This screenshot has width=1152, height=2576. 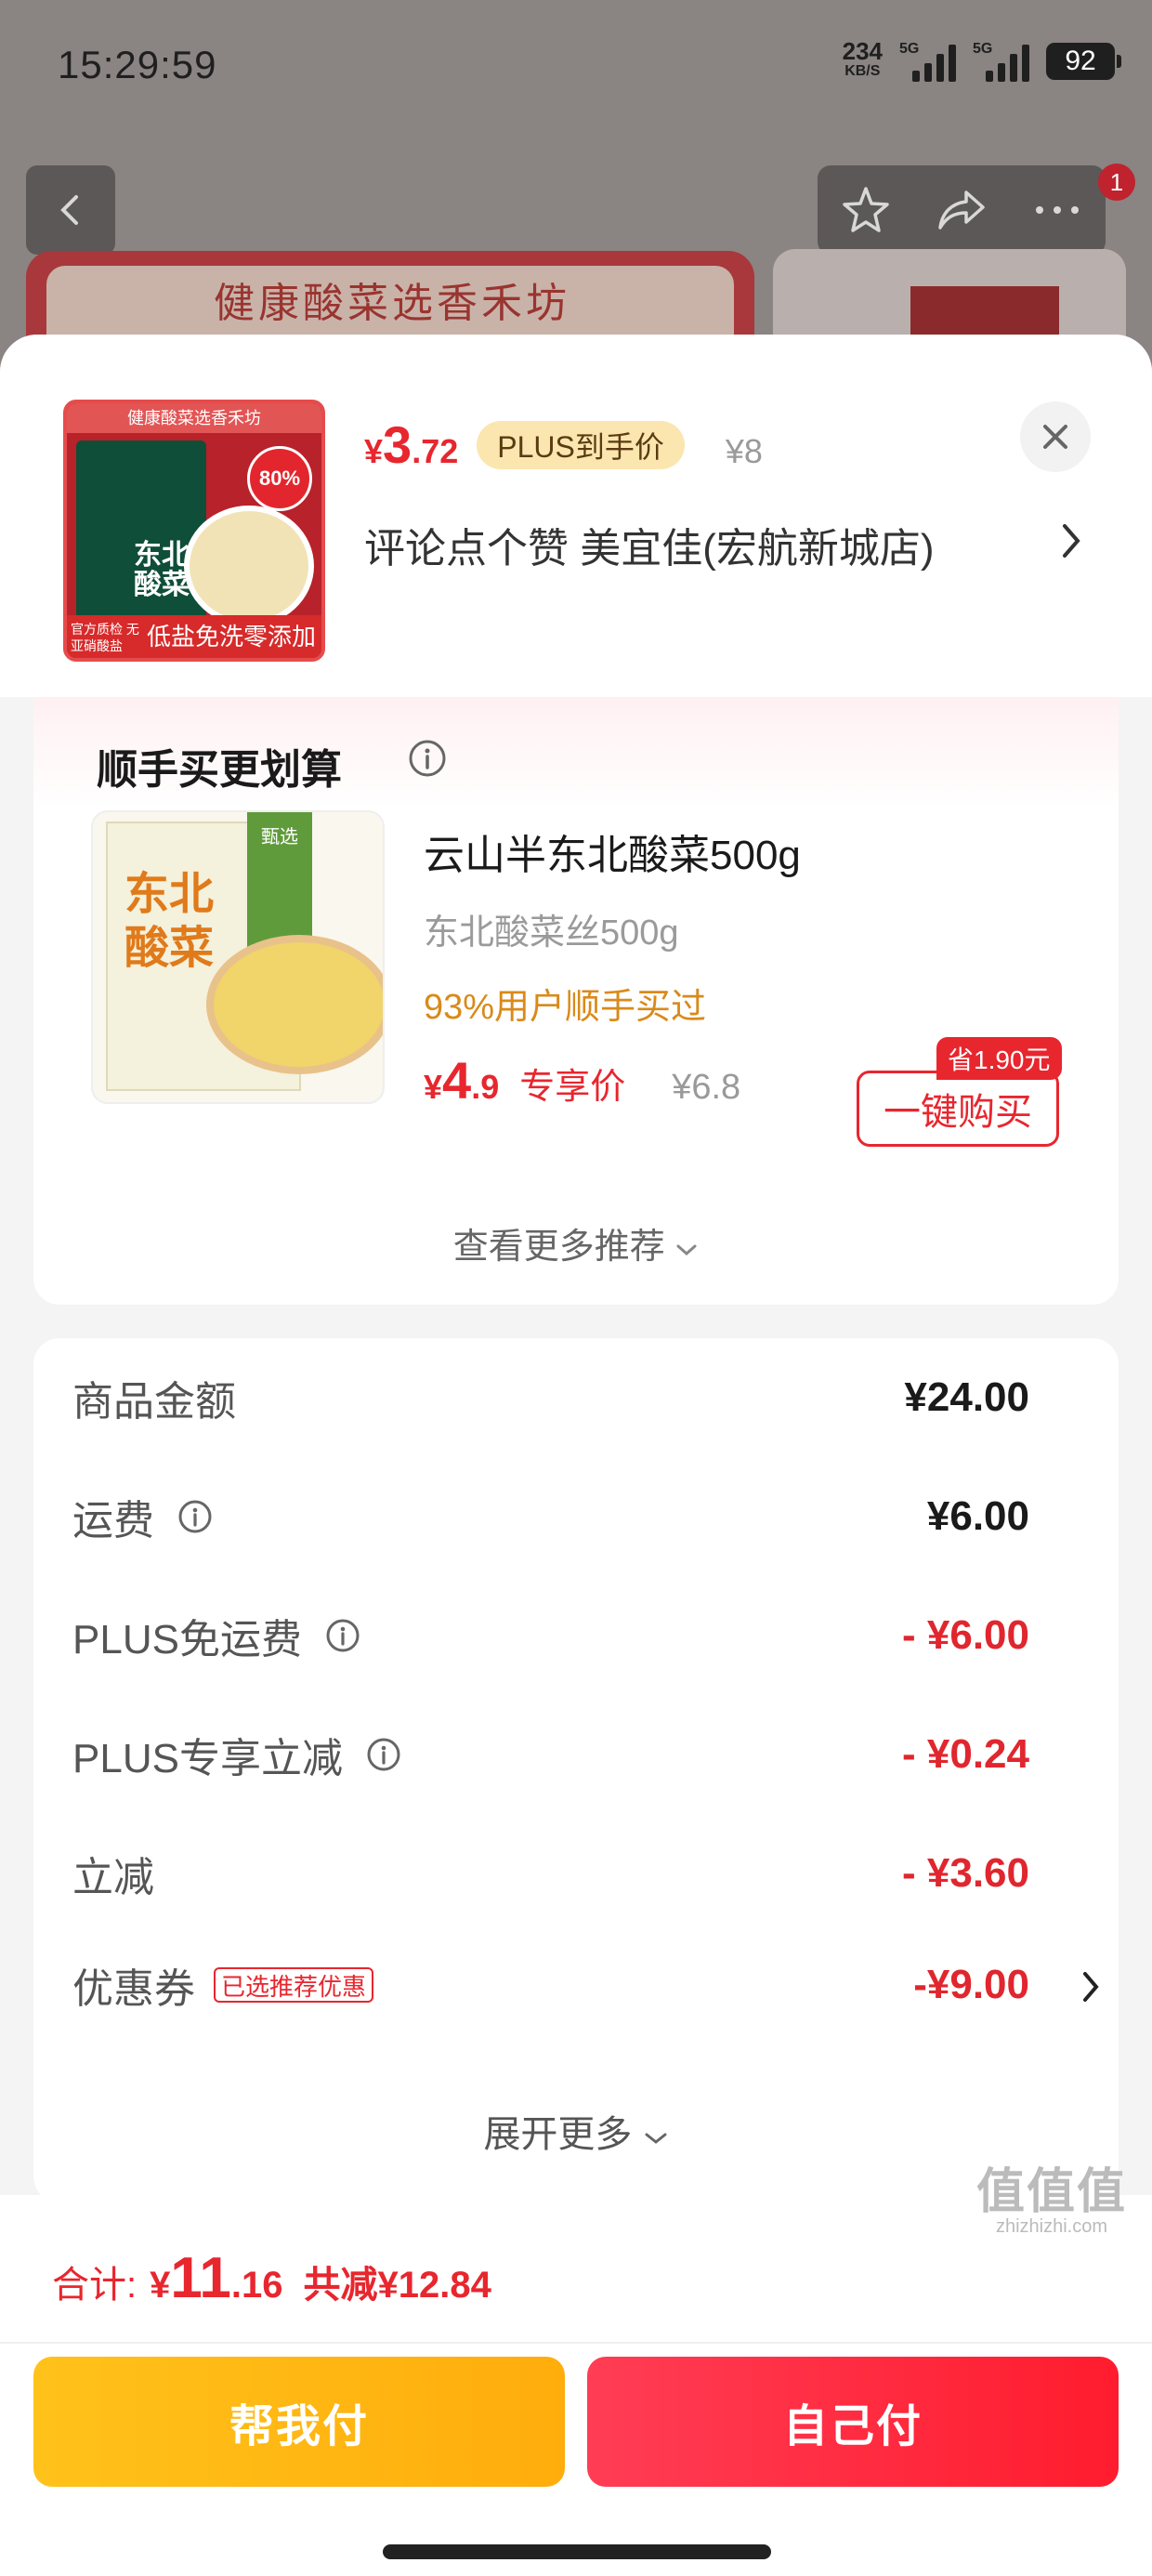 What do you see at coordinates (397, 2285) in the screenshot?
I see `total-saved: 共减¥12.84` at bounding box center [397, 2285].